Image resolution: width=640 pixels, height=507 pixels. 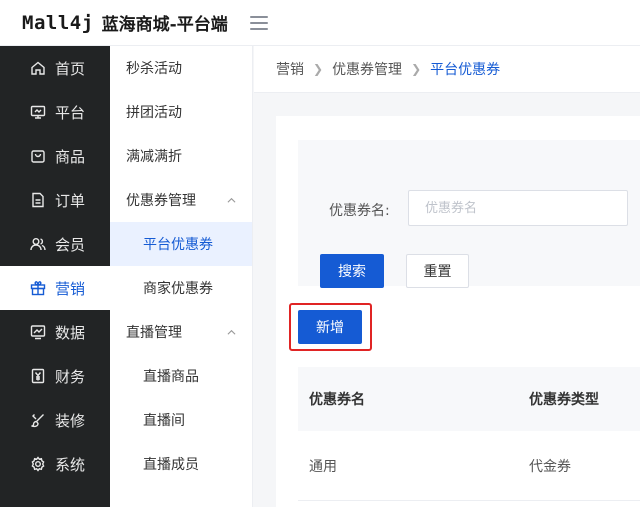 I want to click on menu-toggle-icon, so click(x=258, y=22).